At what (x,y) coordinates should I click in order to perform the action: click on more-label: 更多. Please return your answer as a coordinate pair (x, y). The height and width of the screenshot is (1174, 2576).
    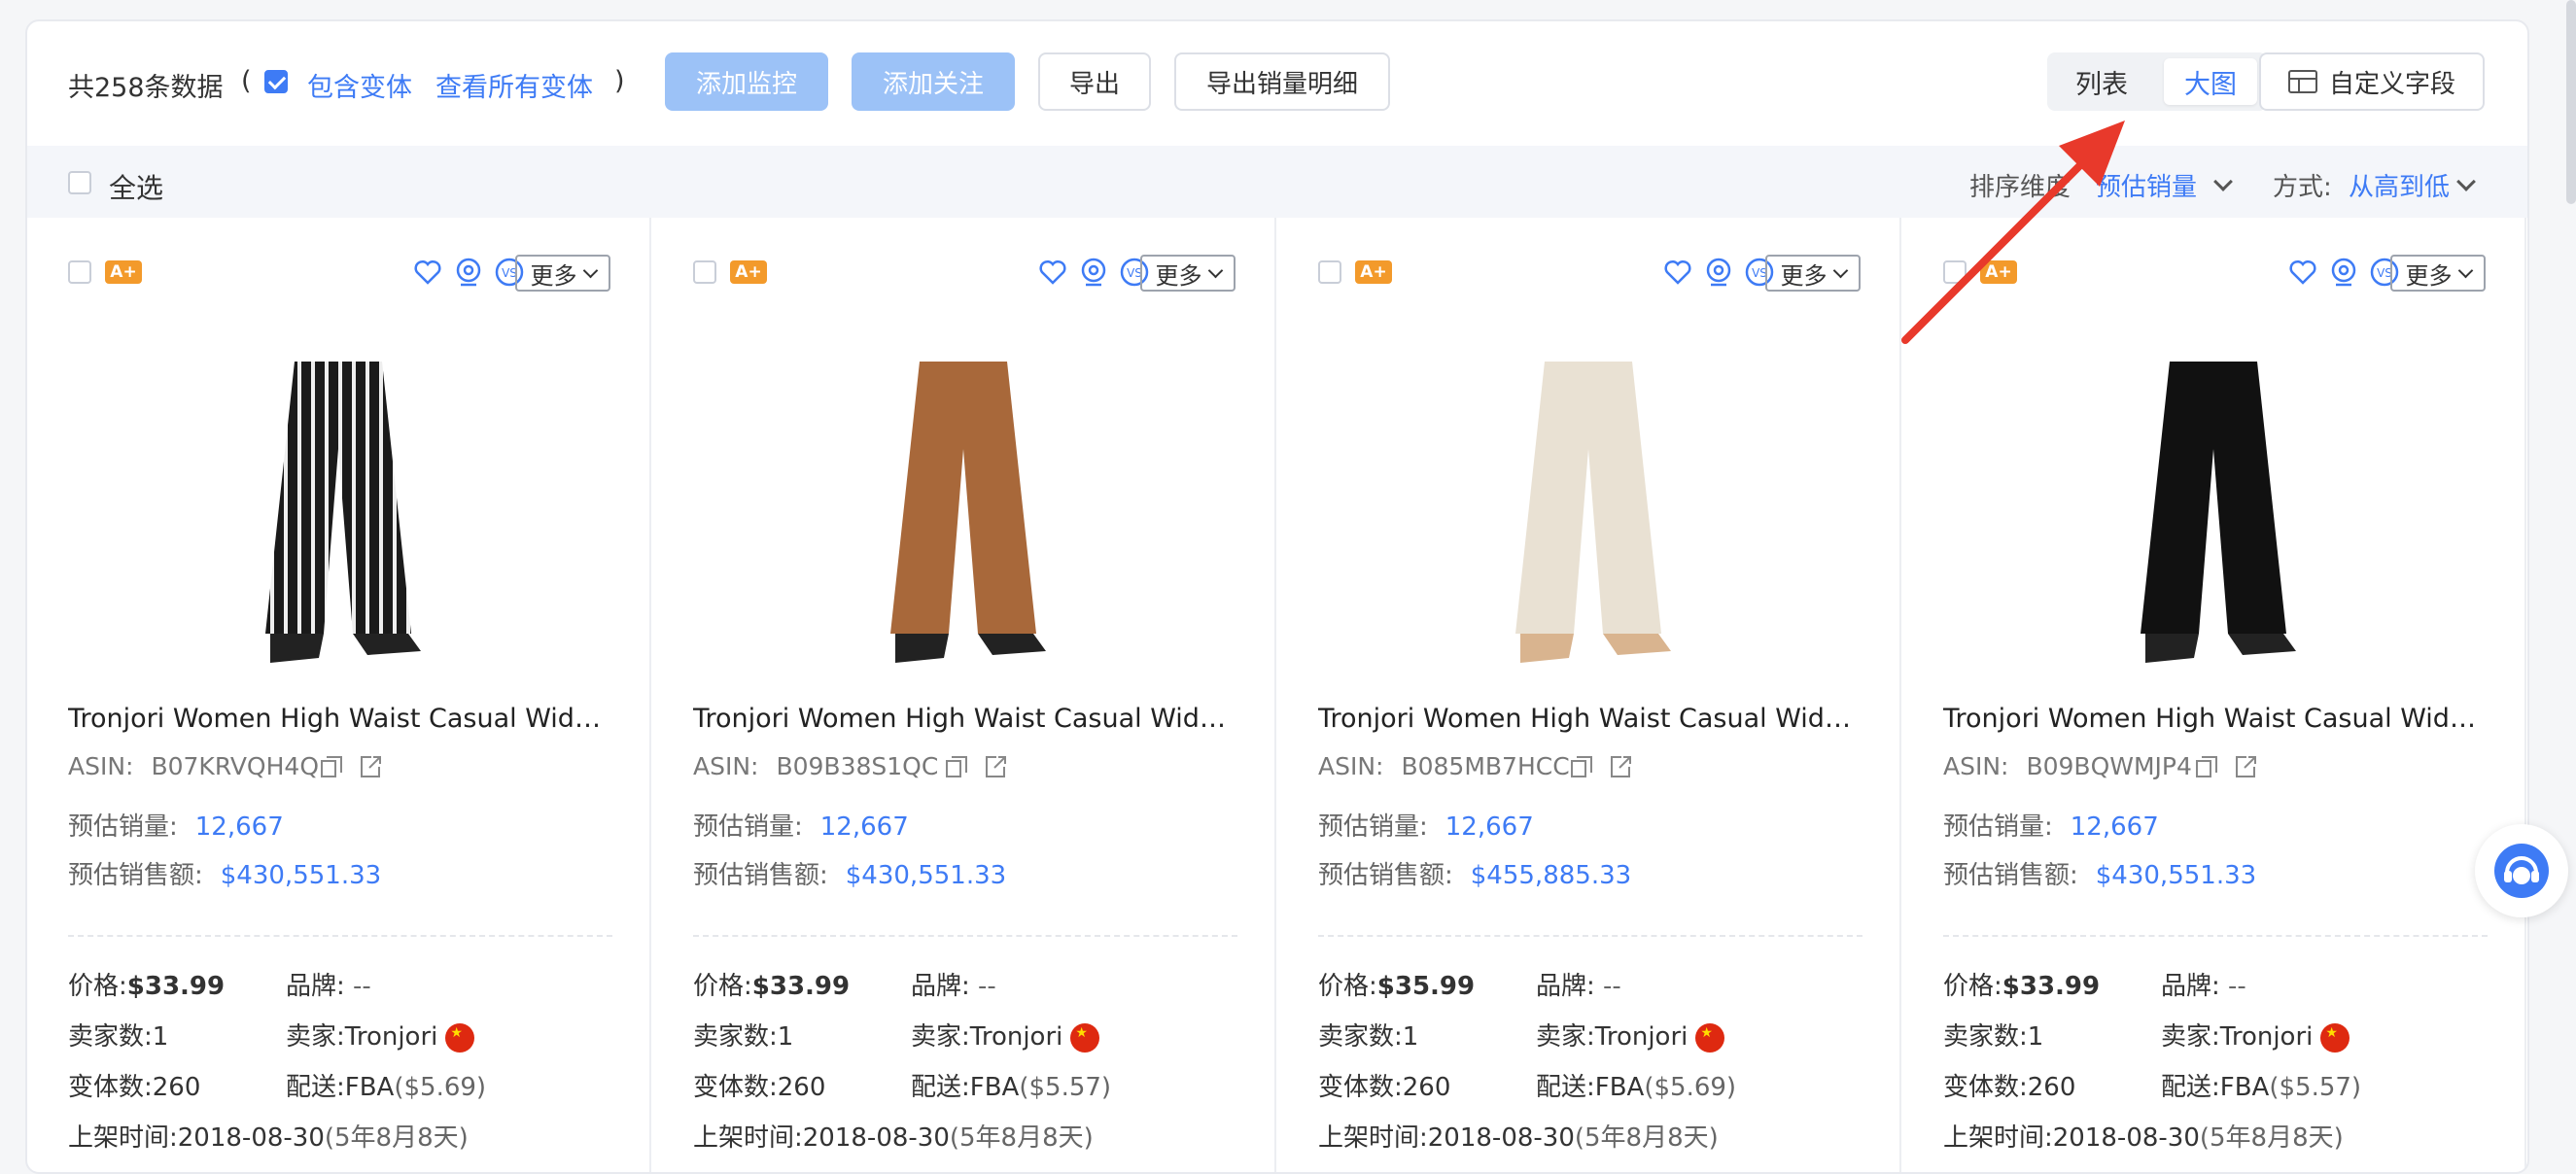
    Looking at the image, I should click on (1804, 275).